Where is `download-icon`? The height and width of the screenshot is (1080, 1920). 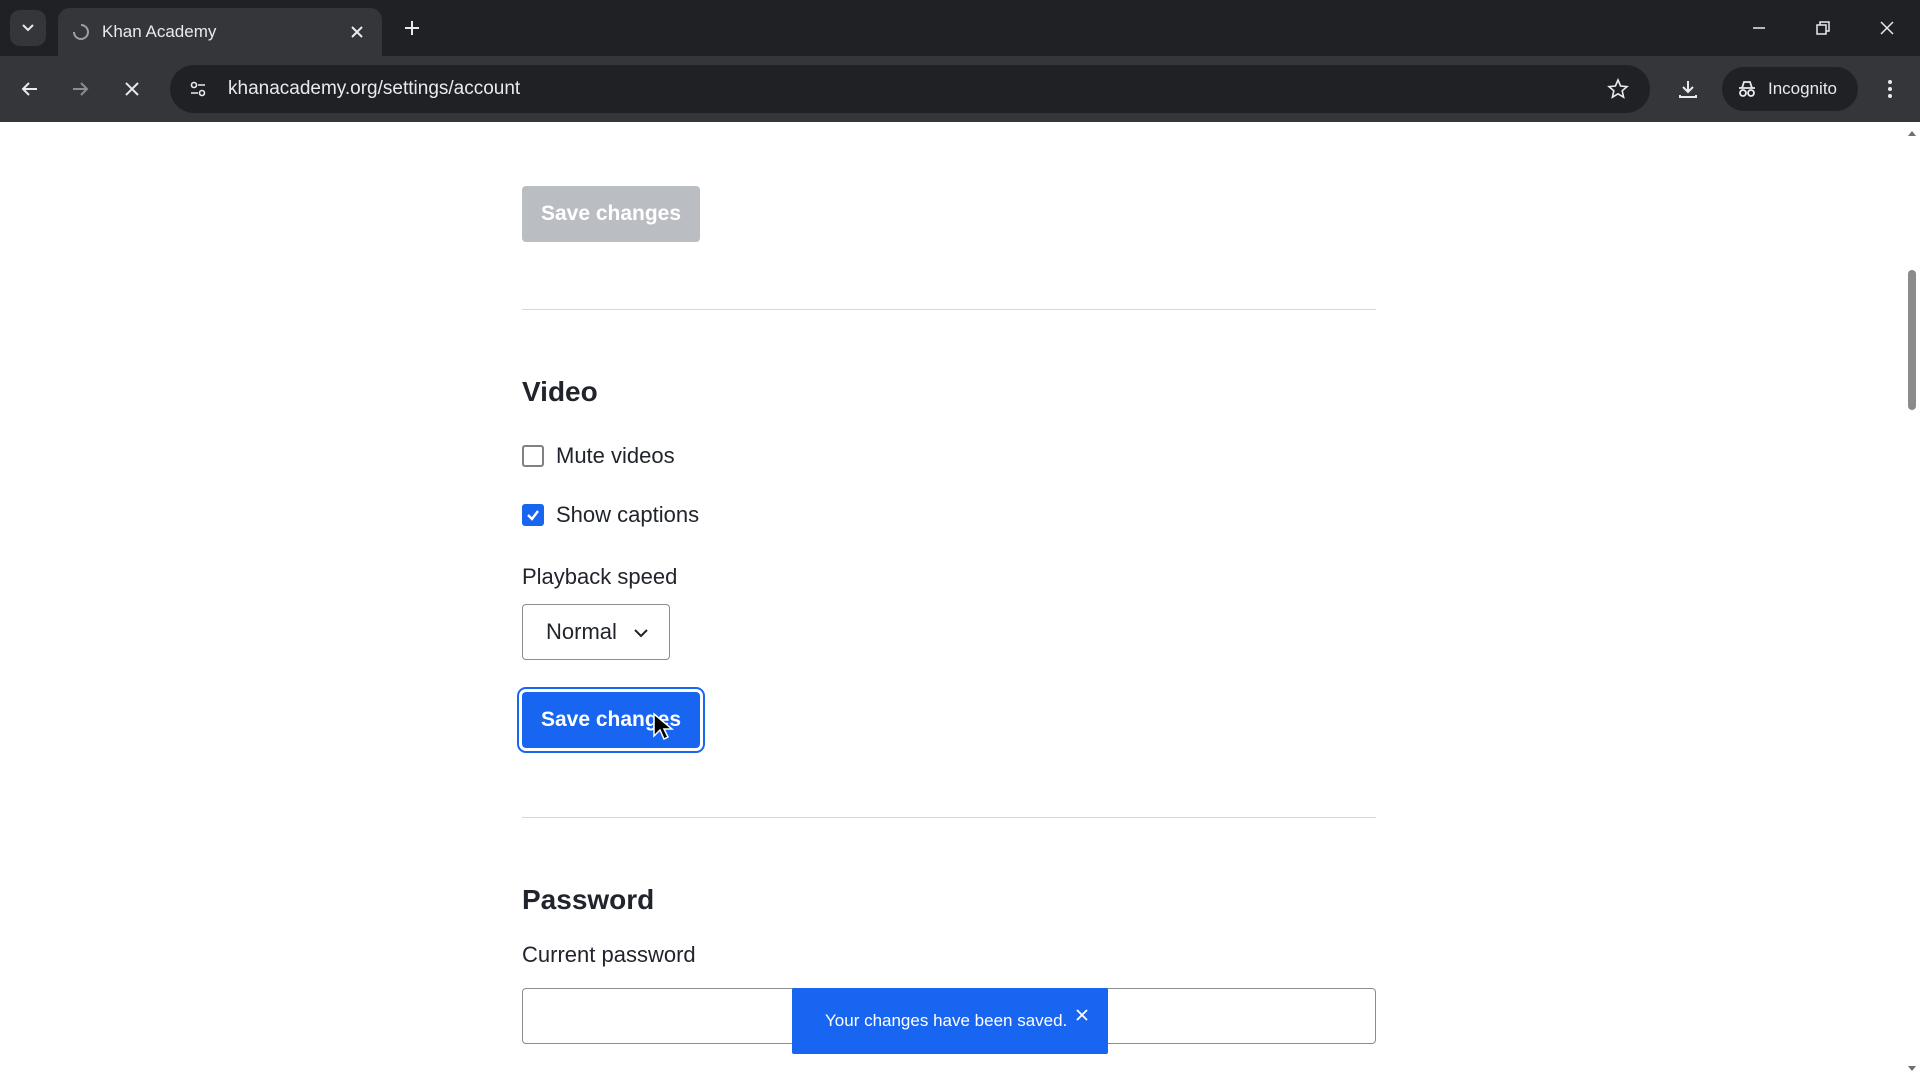 download-icon is located at coordinates (1688, 89).